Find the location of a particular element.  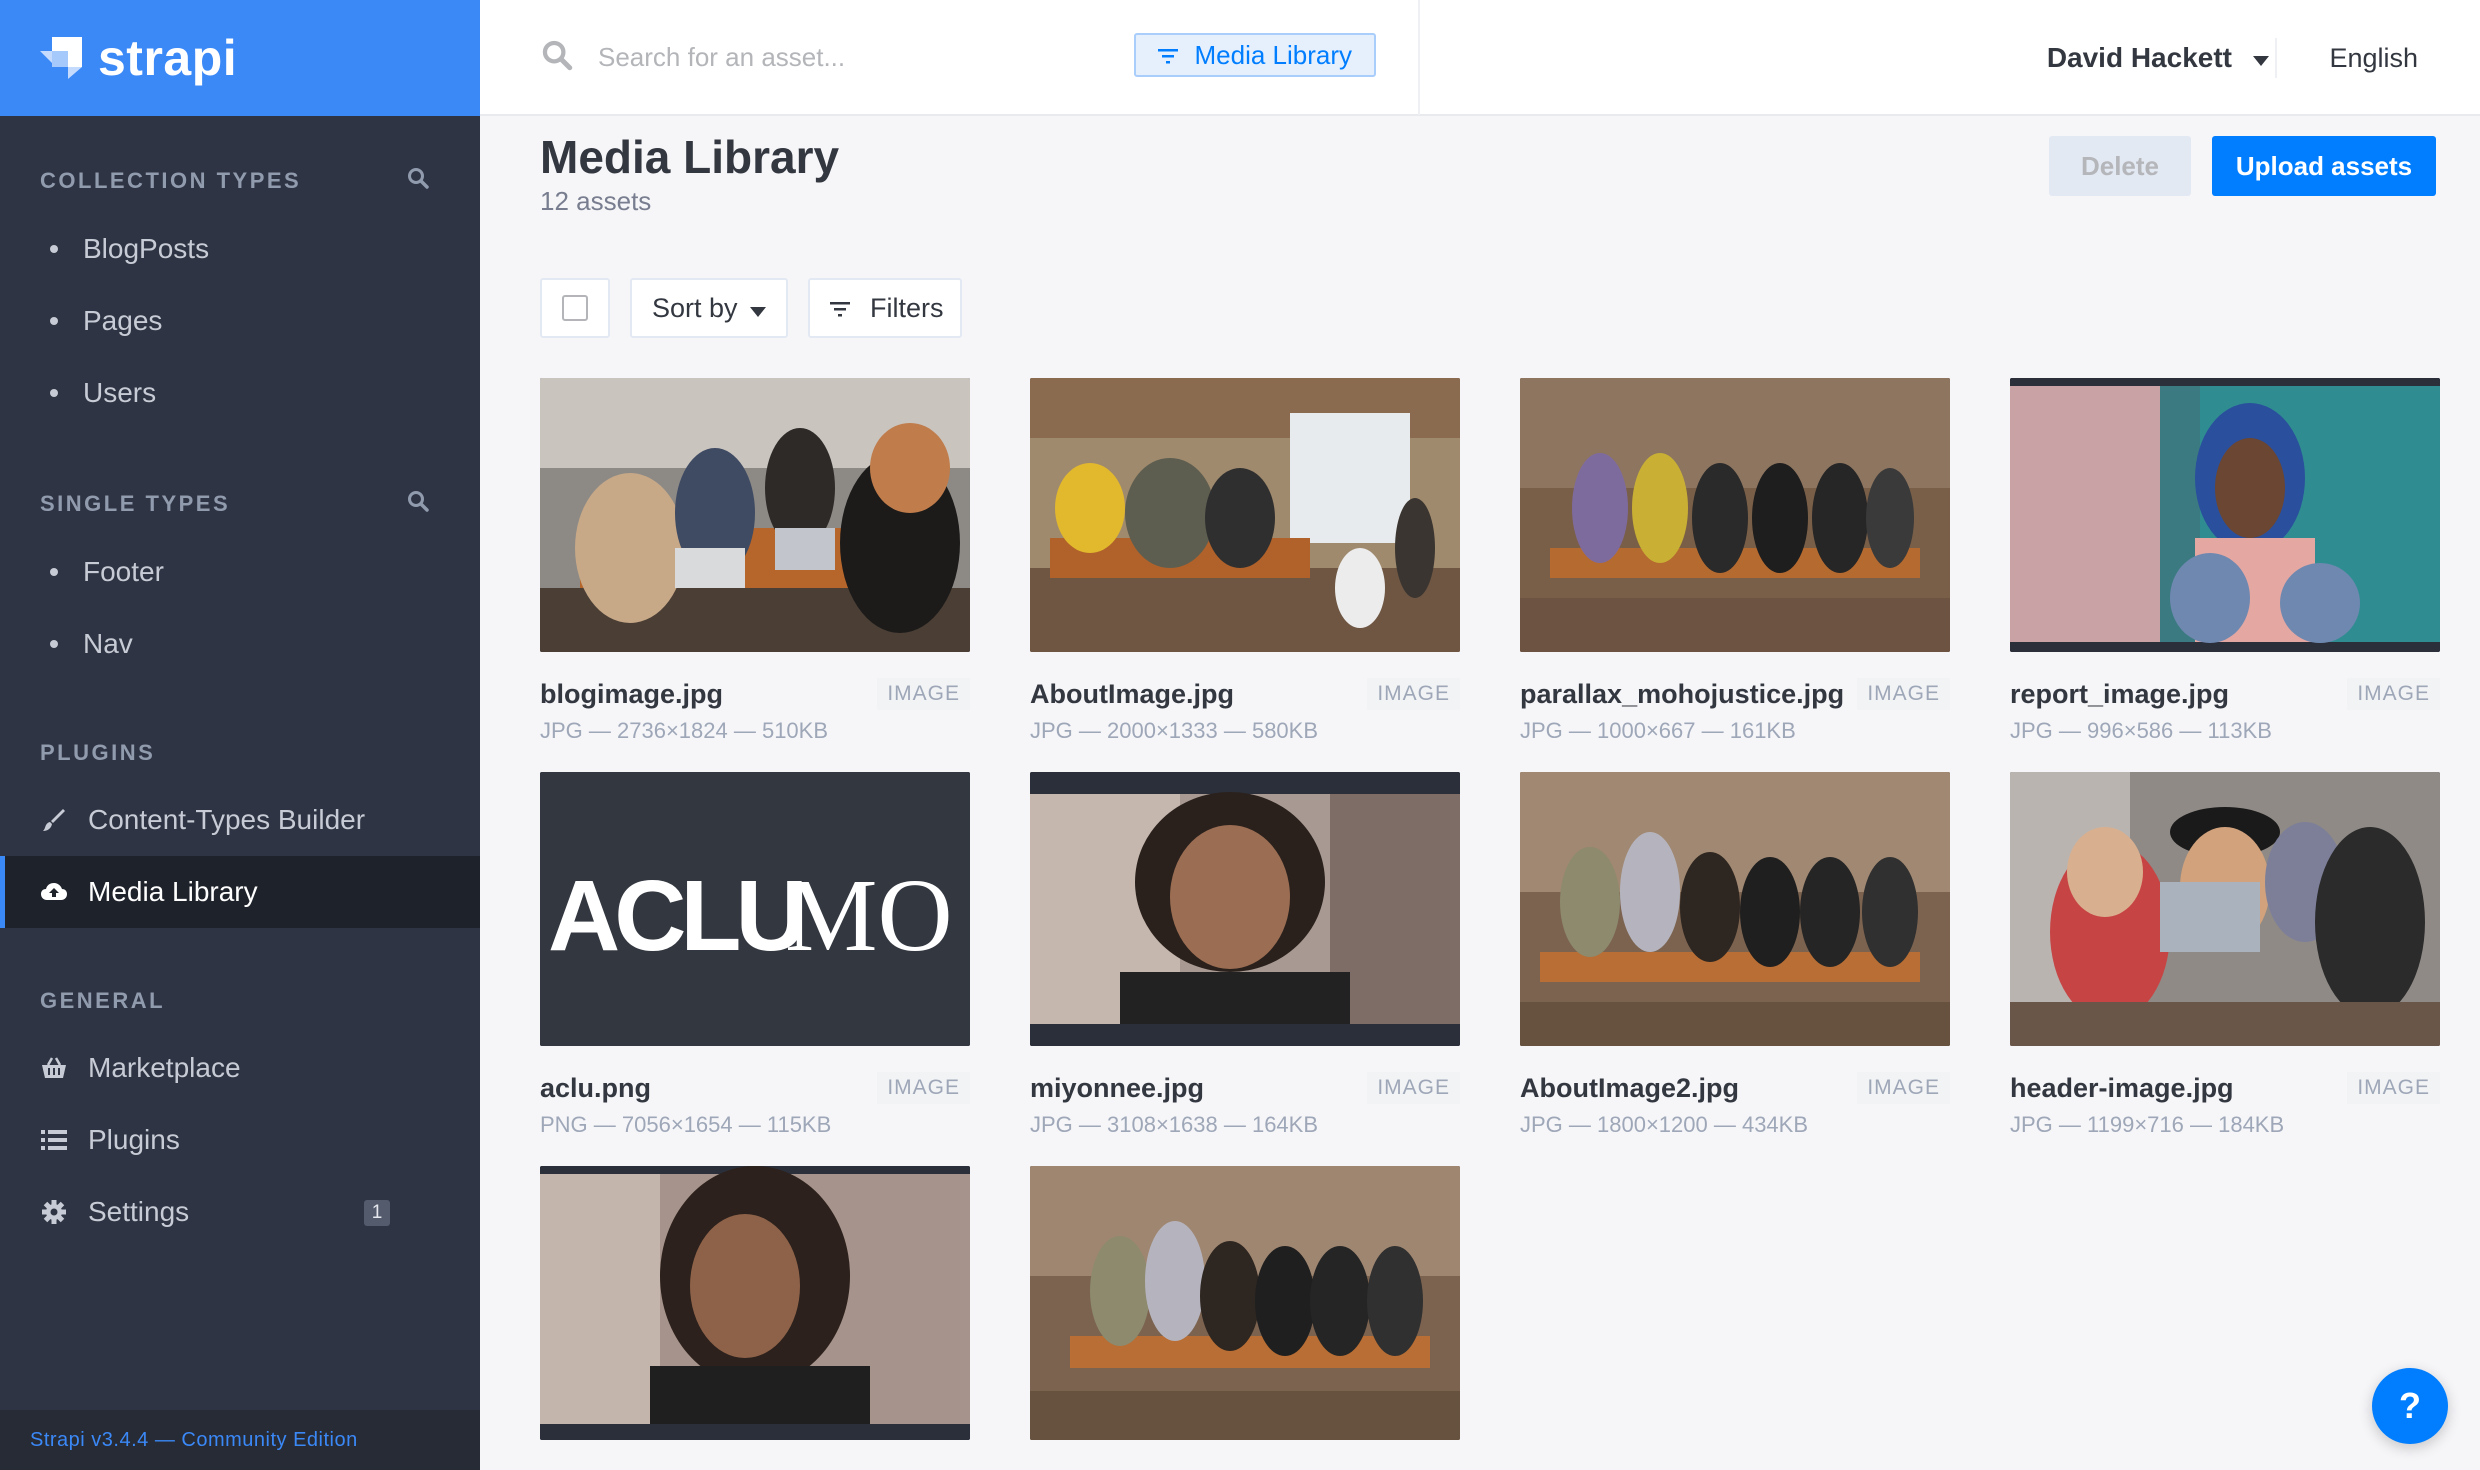

section-head: Single Types is located at coordinates (240, 497).